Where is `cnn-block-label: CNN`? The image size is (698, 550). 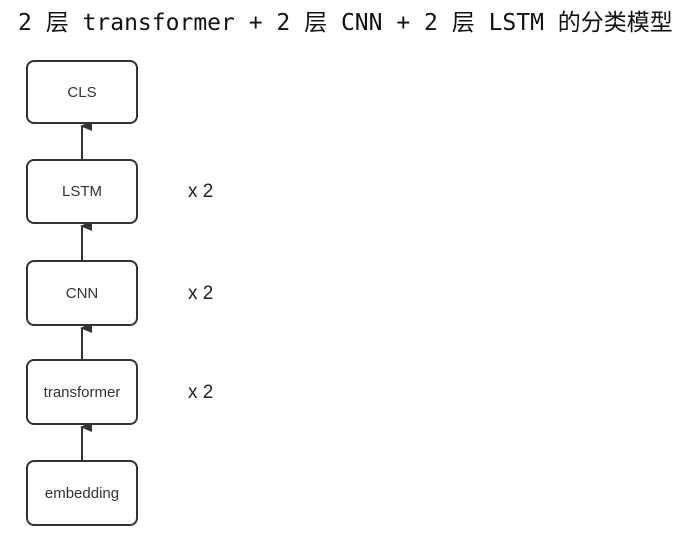 cnn-block-label: CNN is located at coordinates (82, 293).